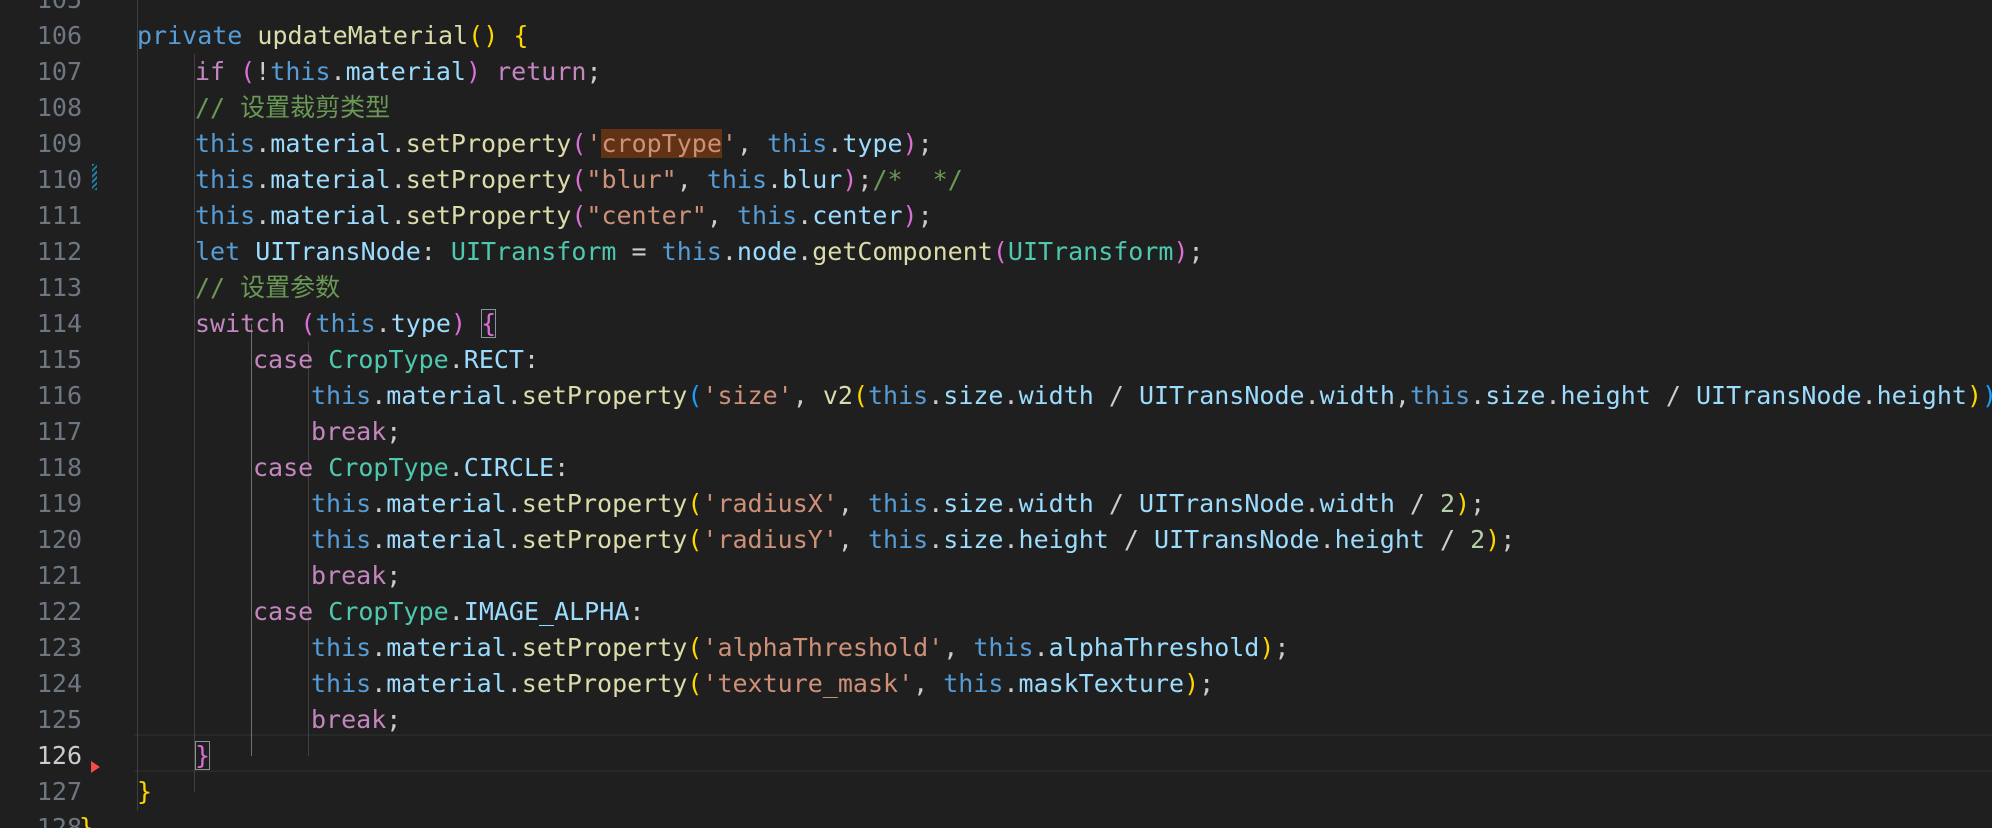 The width and height of the screenshot is (1992, 828). Describe the element at coordinates (996, 108) in the screenshot. I see `code-line: 108 // 设置裁剪类型` at that location.